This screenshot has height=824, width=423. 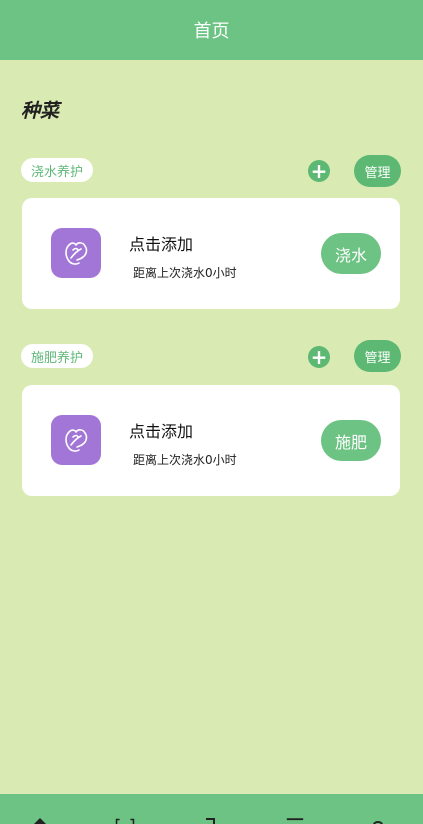 I want to click on fertilize-button: 施肥, so click(x=351, y=440).